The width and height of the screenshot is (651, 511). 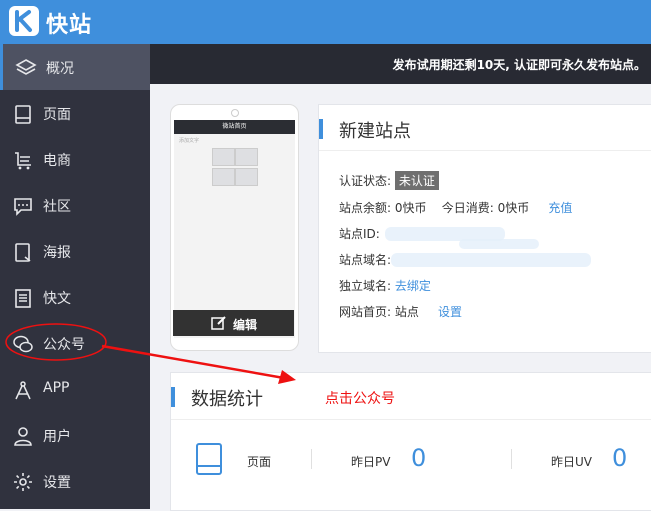 I want to click on document-icon, so click(x=23, y=298).